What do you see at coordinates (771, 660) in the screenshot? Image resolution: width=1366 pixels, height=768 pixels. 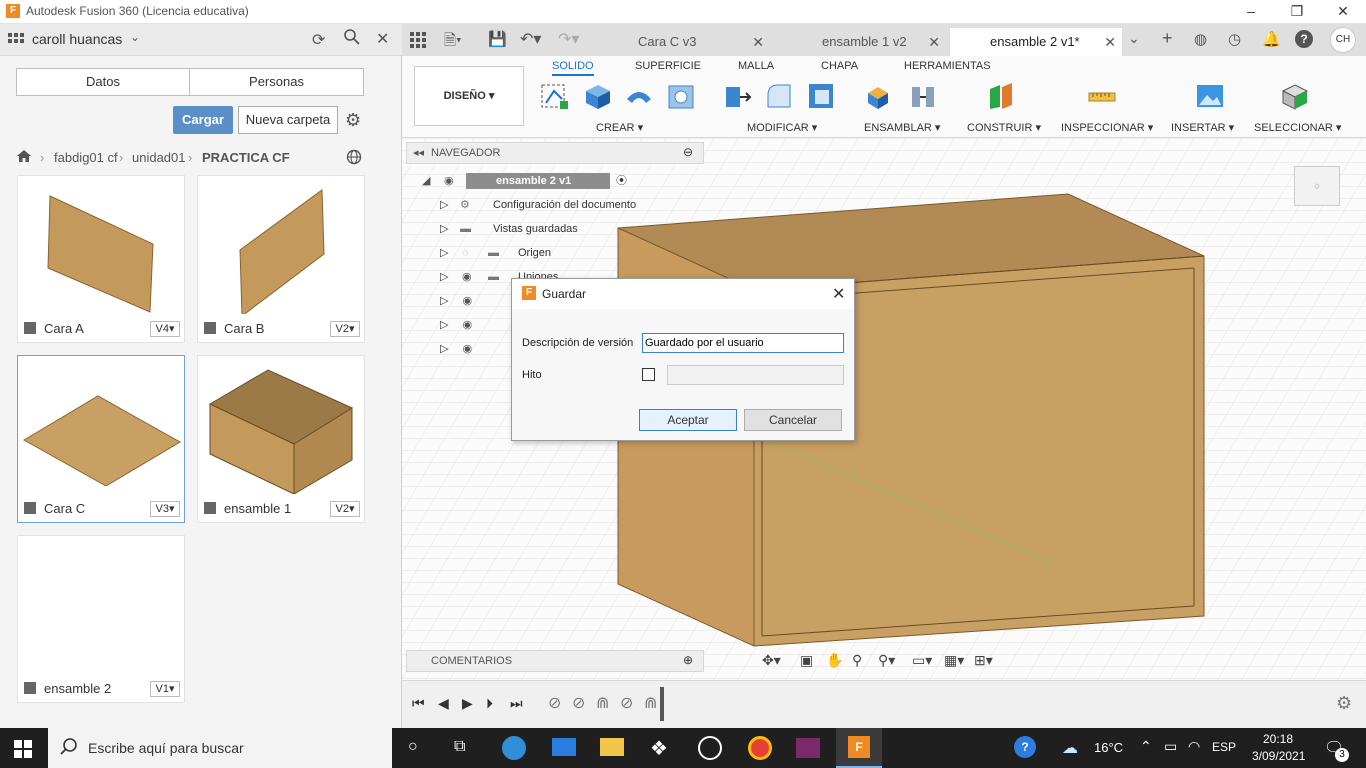 I see `orbit-icon: ✥▾` at bounding box center [771, 660].